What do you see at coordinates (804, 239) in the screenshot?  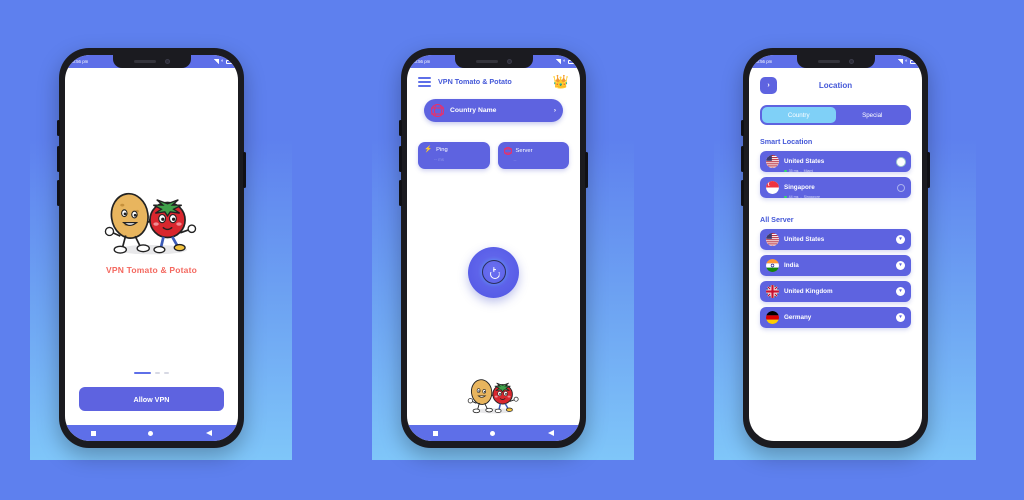 I see `server-name: United States` at bounding box center [804, 239].